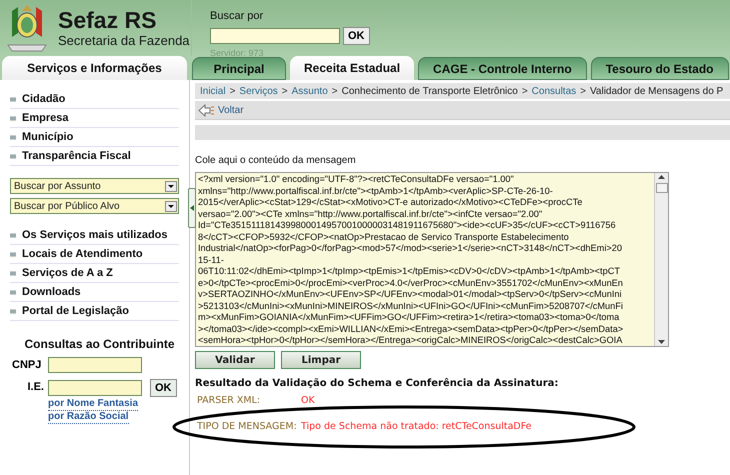  What do you see at coordinates (376, 191) in the screenshot?
I see `xml-line: xmlns="http://www.portalfiscal.inf.br/cte"><tpAmb>1</tpAmb><verAplic>SP-CTe-26-10-` at bounding box center [376, 191].